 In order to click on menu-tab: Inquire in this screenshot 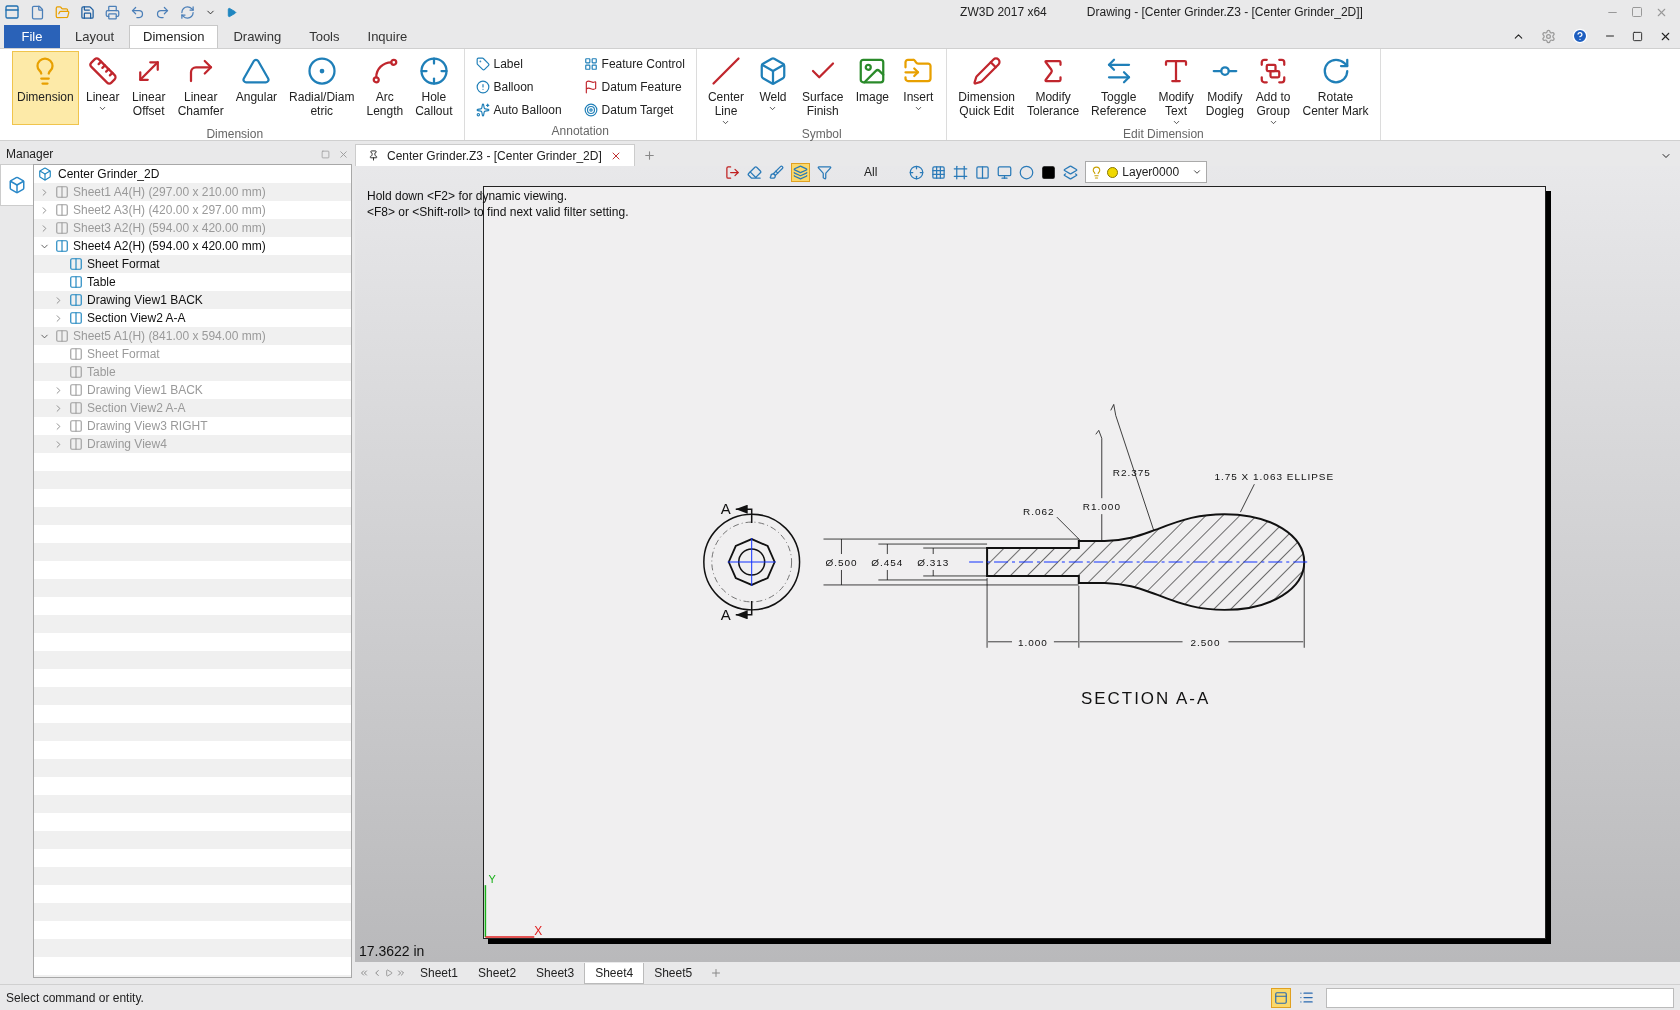, I will do `click(387, 36)`.